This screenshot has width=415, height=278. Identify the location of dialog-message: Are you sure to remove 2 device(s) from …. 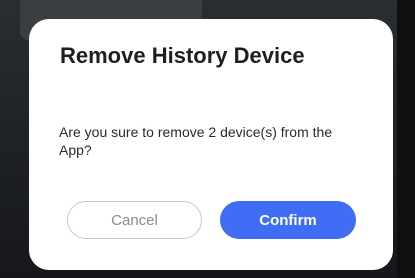
(196, 141).